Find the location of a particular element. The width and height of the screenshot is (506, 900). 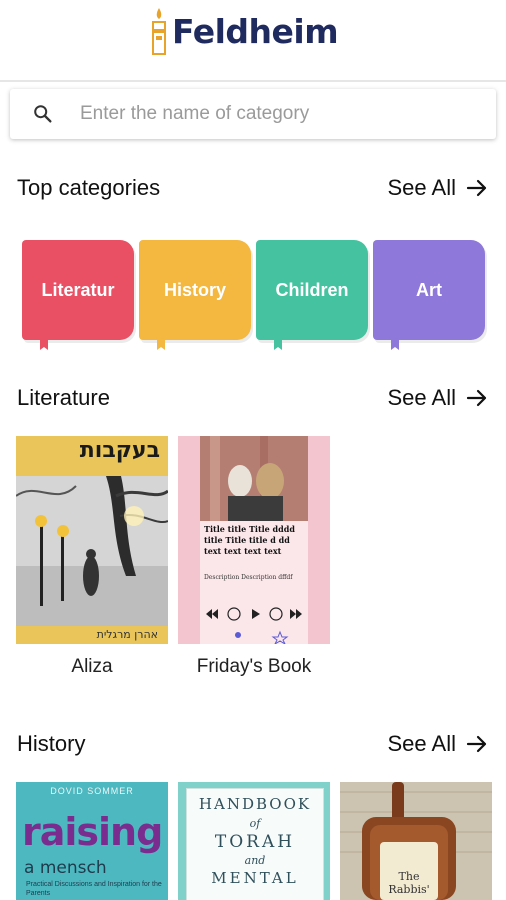

cover-line-4: and is located at coordinates (255, 860).